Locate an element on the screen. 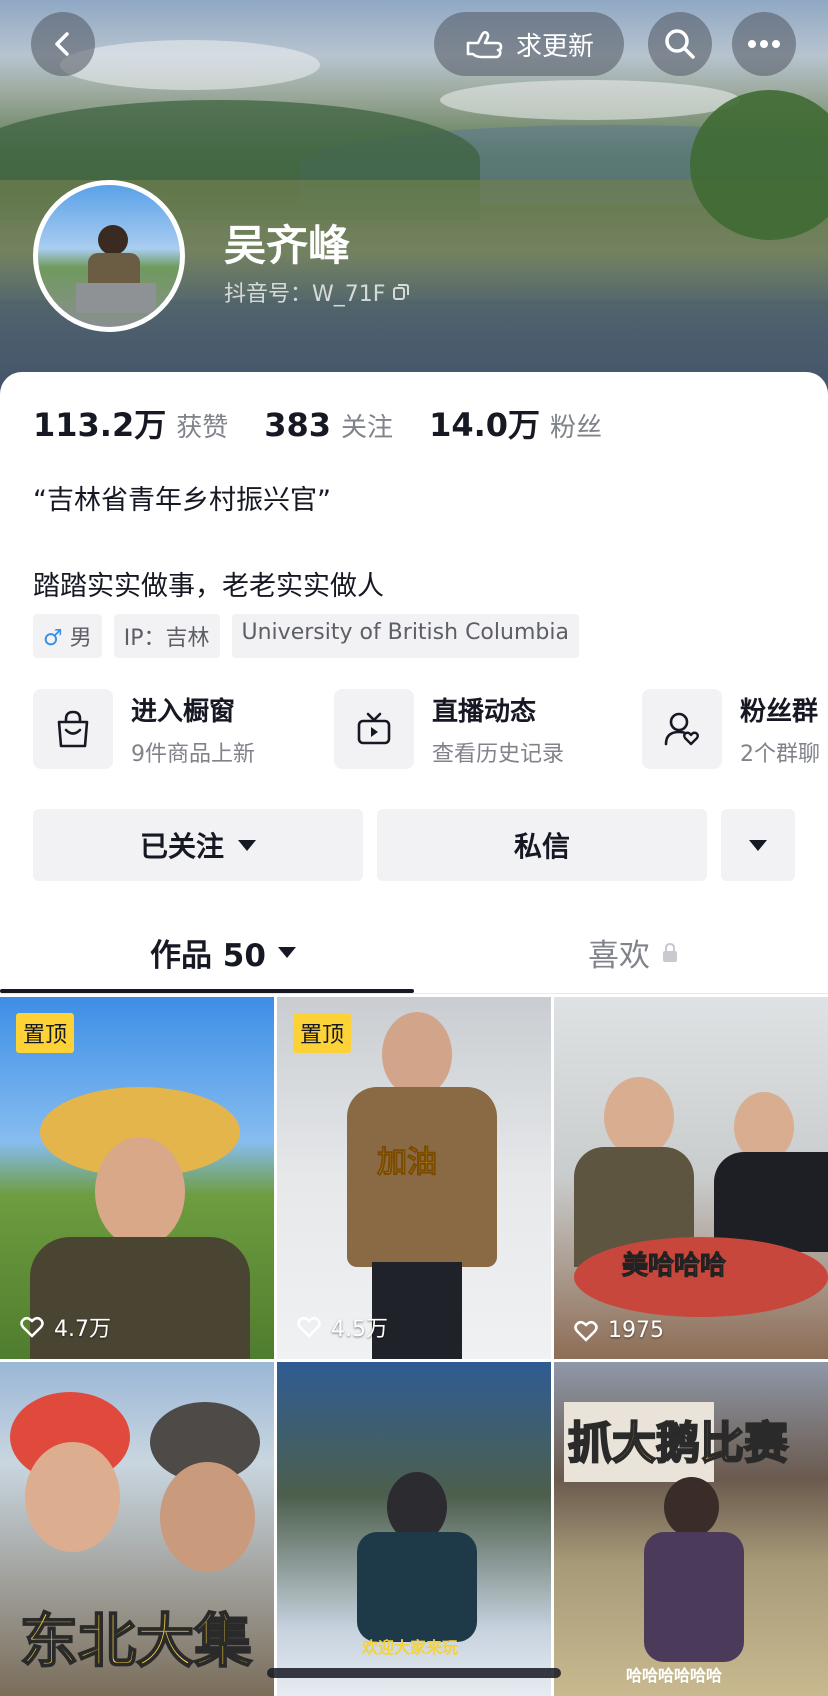 This screenshot has height=1696, width=828. tab-divider is located at coordinates (414, 993).